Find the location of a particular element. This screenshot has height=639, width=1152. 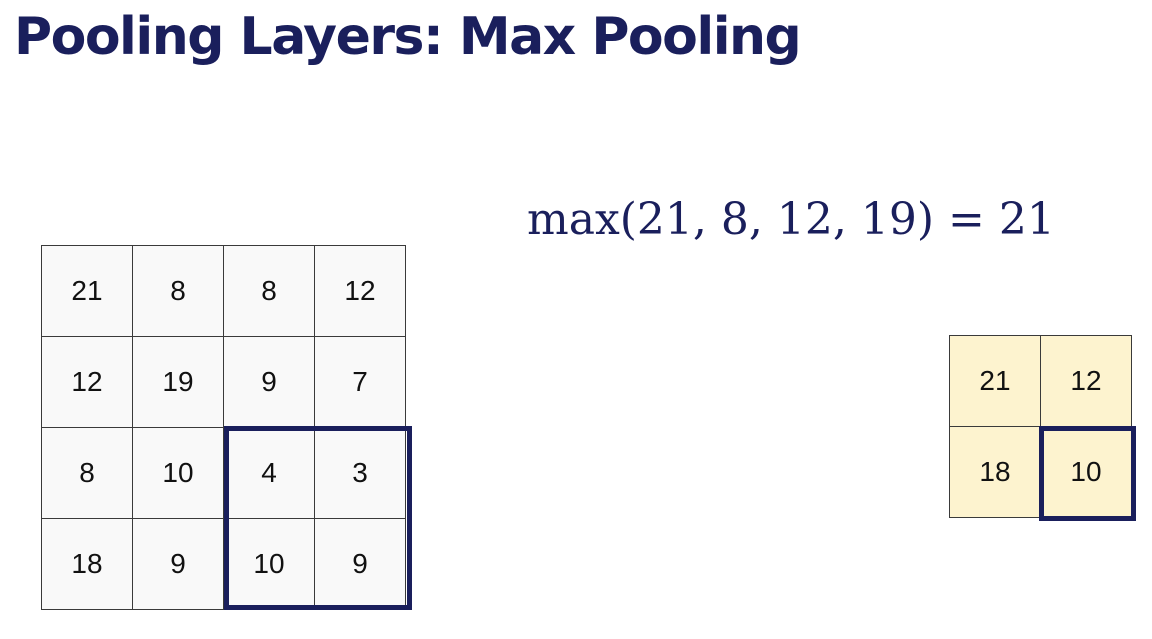

input-cell: 3 is located at coordinates (360, 473).